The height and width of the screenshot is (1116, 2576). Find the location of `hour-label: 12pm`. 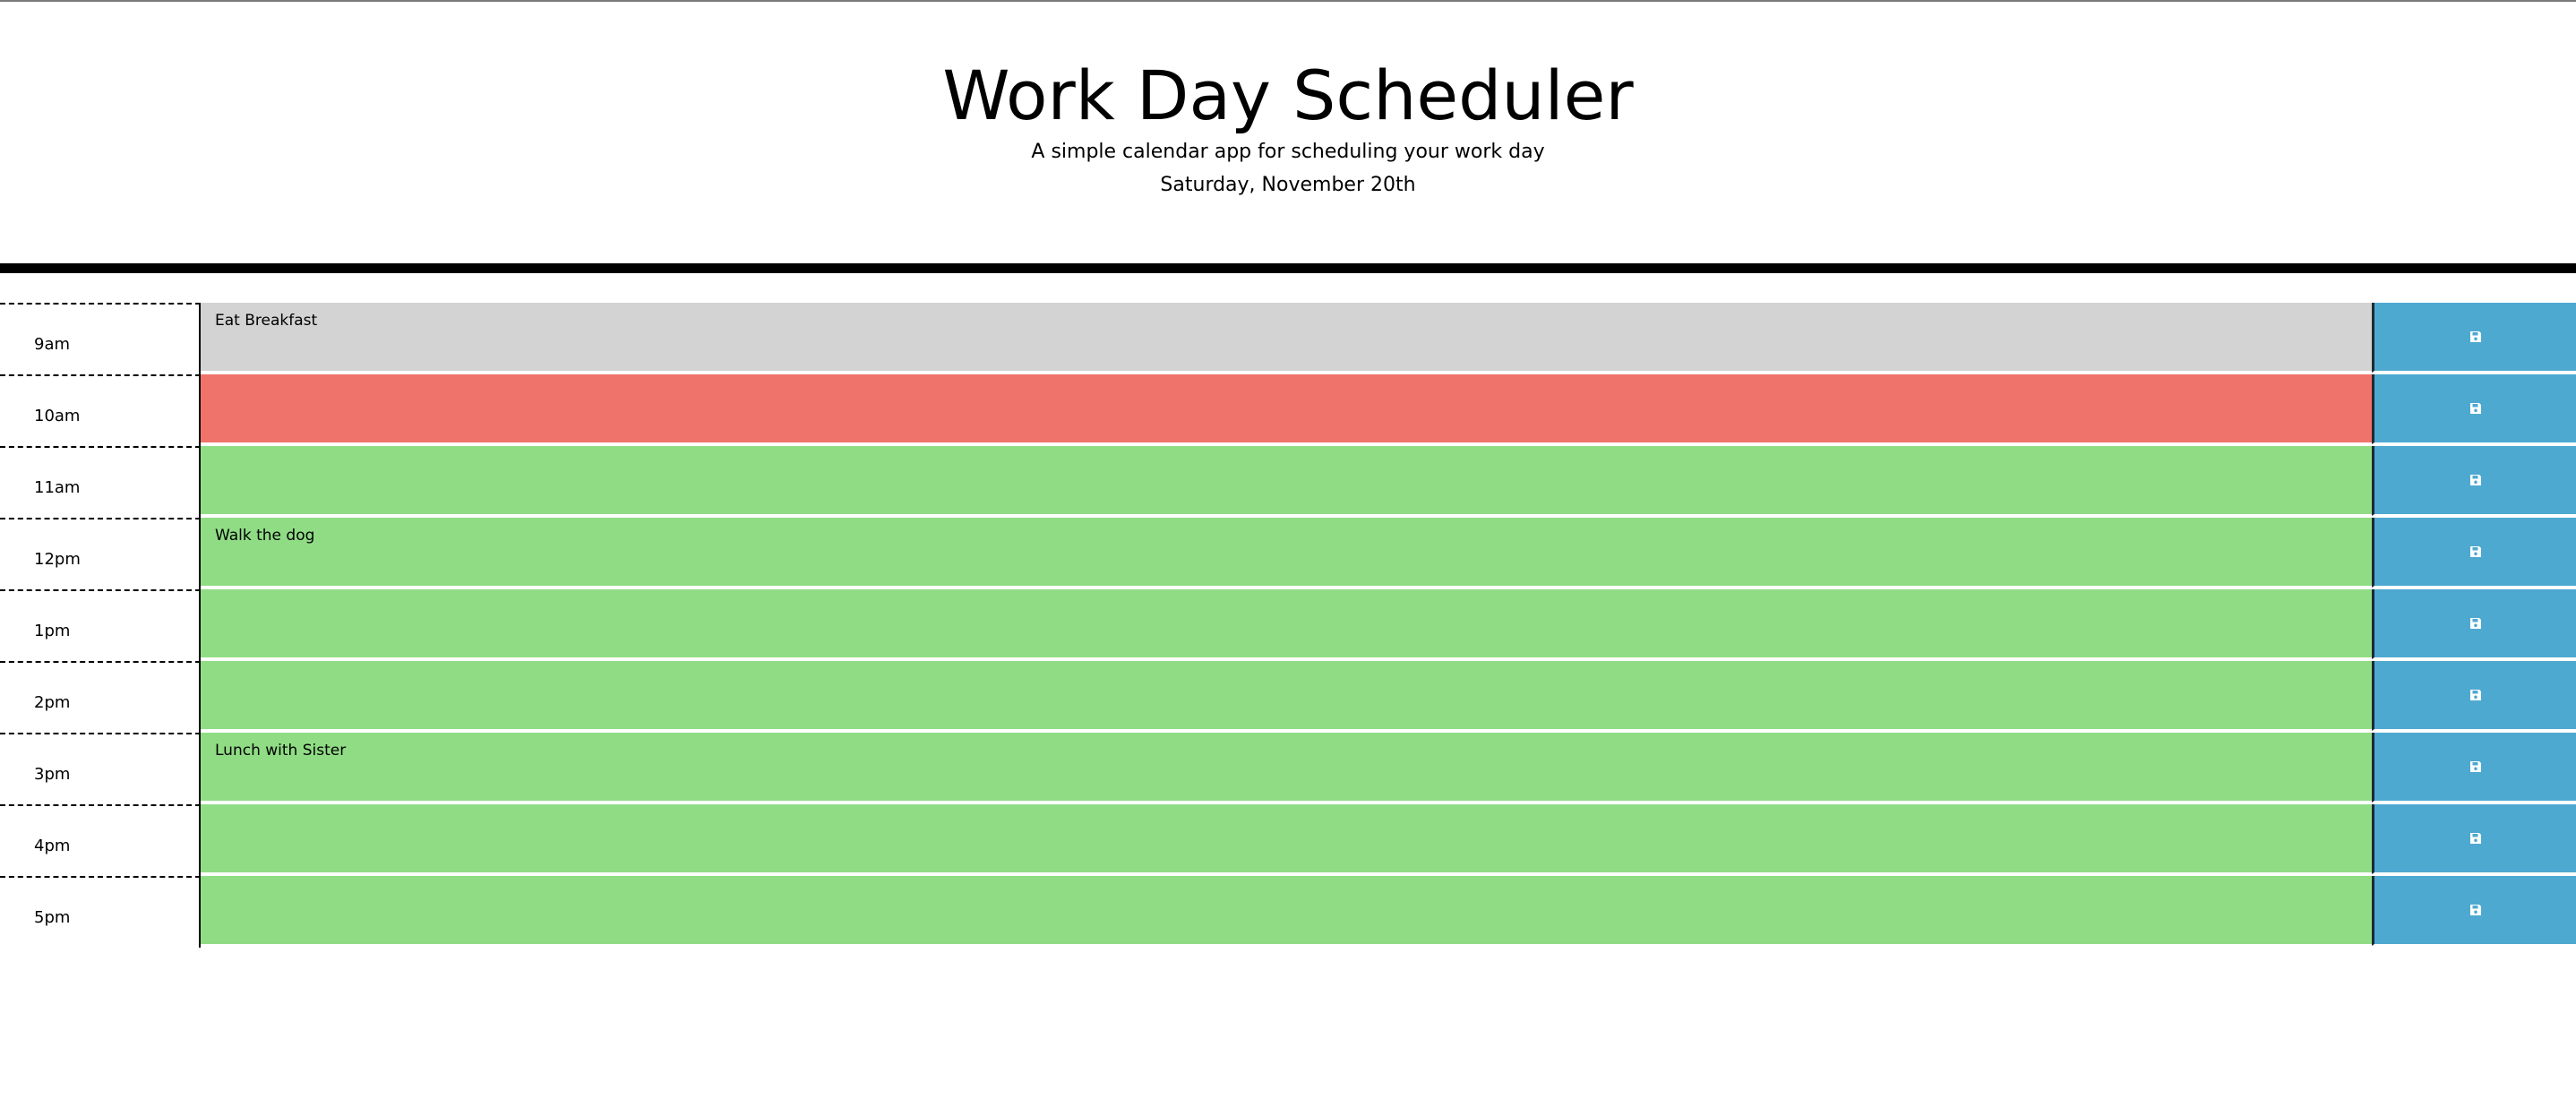

hour-label: 12pm is located at coordinates (100, 553).